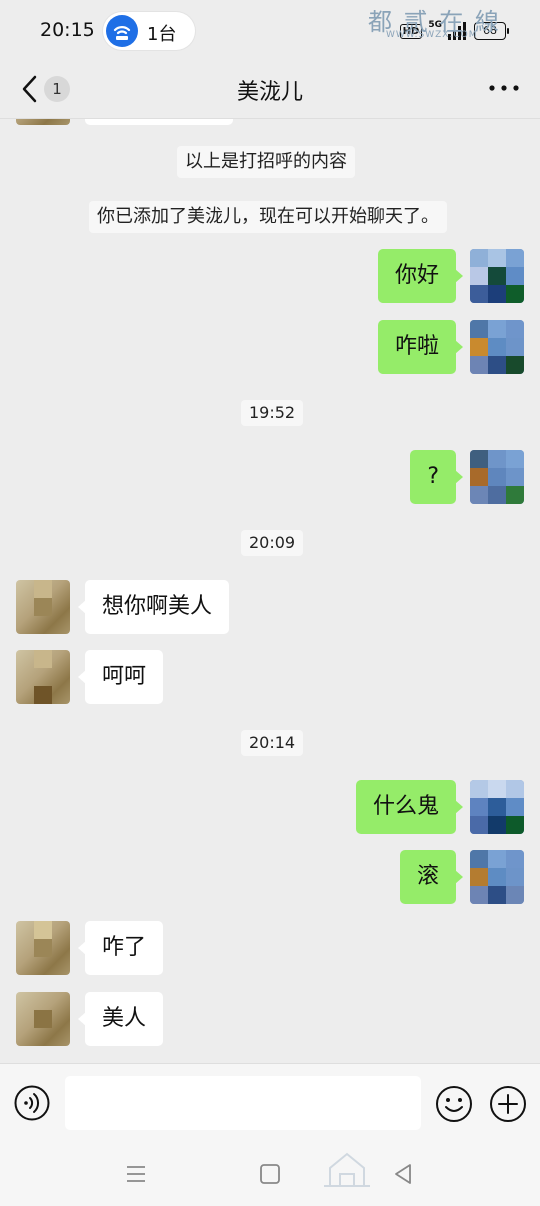  I want to click on system-notice: 以上是打招呼的内容, so click(266, 162).